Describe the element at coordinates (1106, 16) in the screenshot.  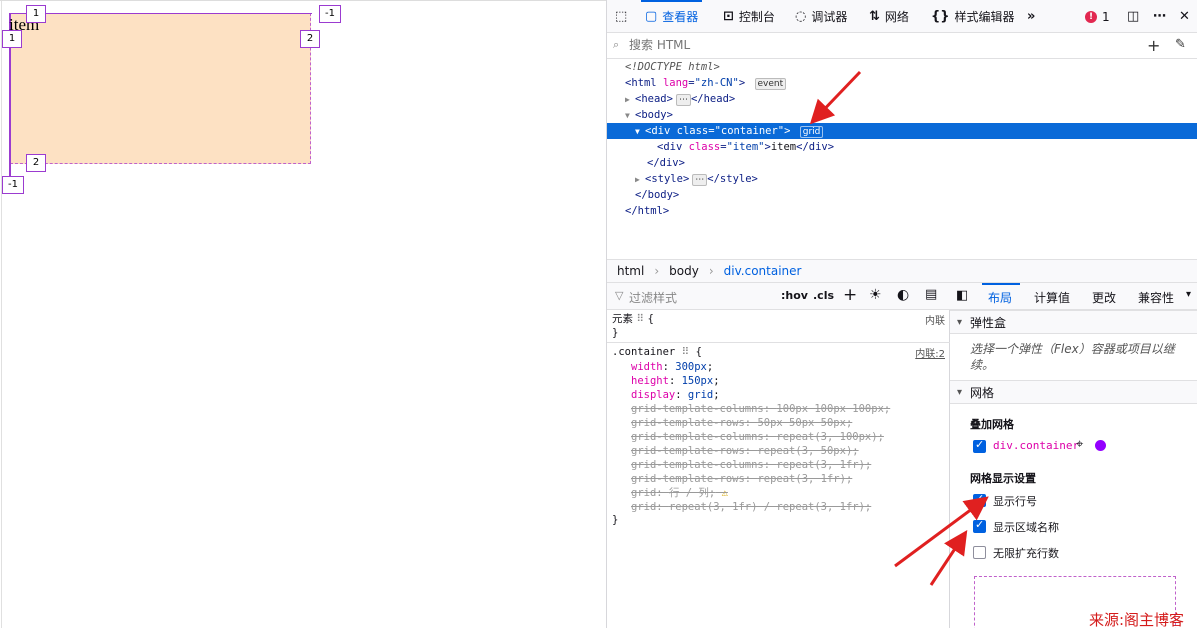
I see `error-count: 1` at that location.